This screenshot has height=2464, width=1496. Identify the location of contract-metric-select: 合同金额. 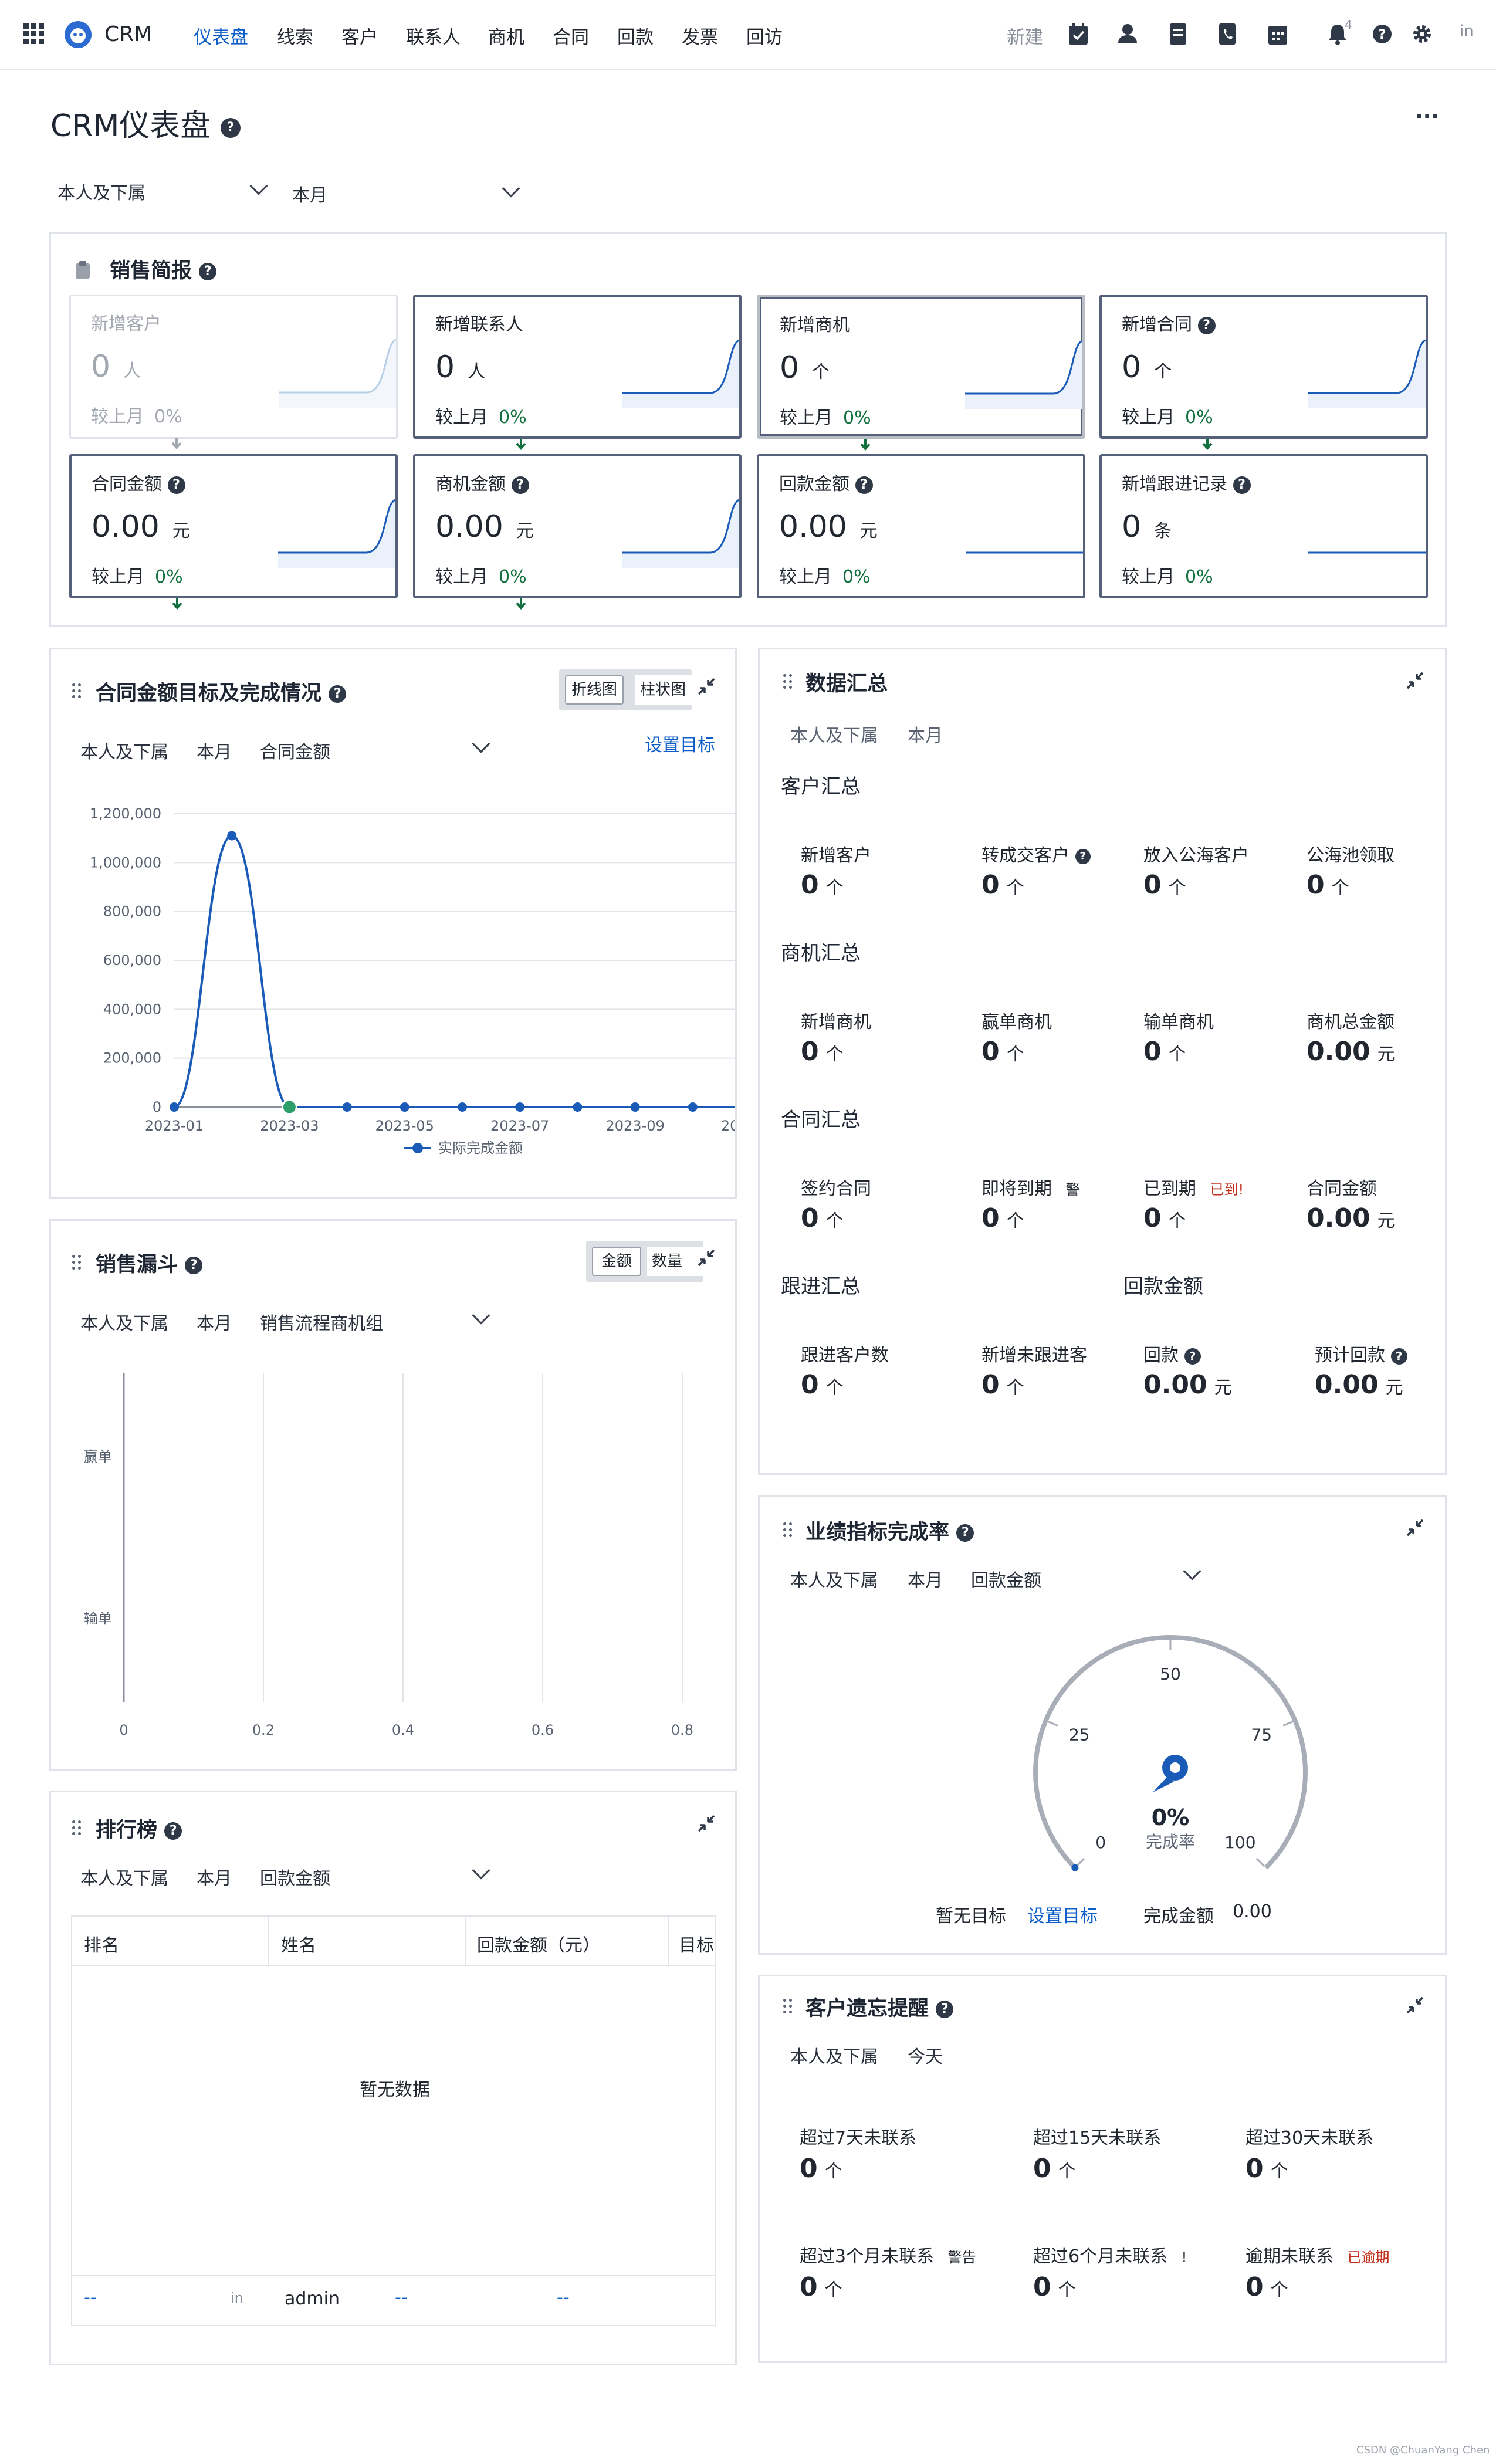
(295, 750).